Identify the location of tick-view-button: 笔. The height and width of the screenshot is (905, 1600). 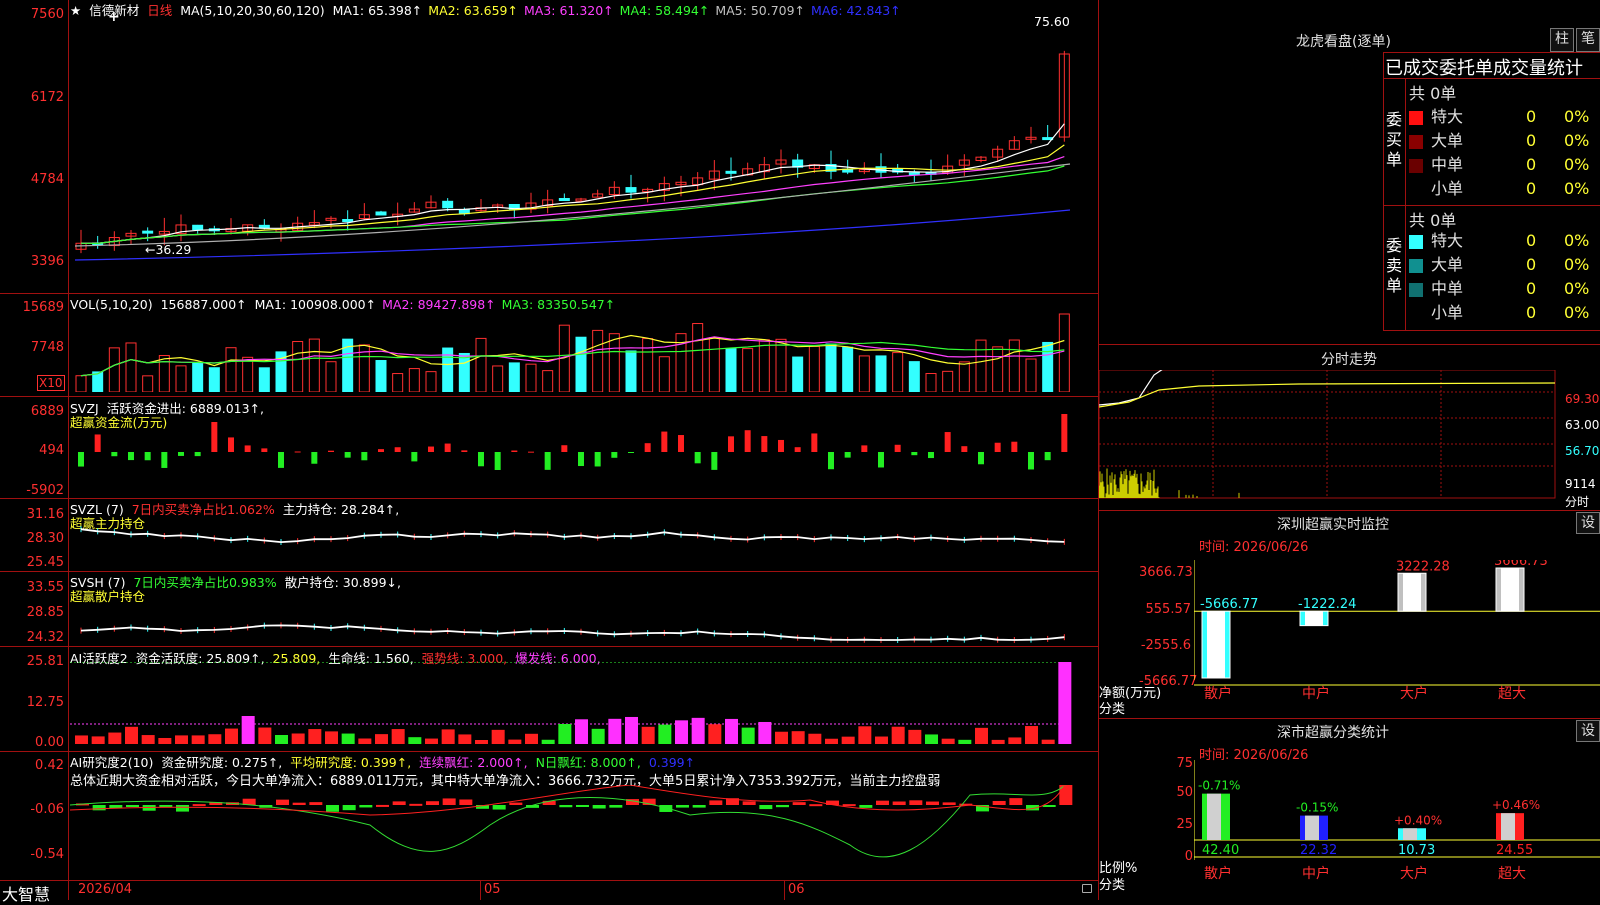
(1588, 40).